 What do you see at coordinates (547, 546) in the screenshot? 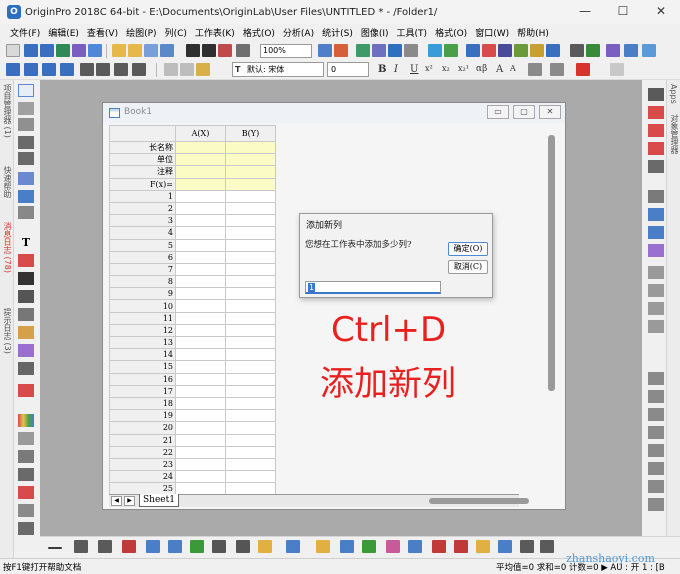
I see `waterfall-icon` at bounding box center [547, 546].